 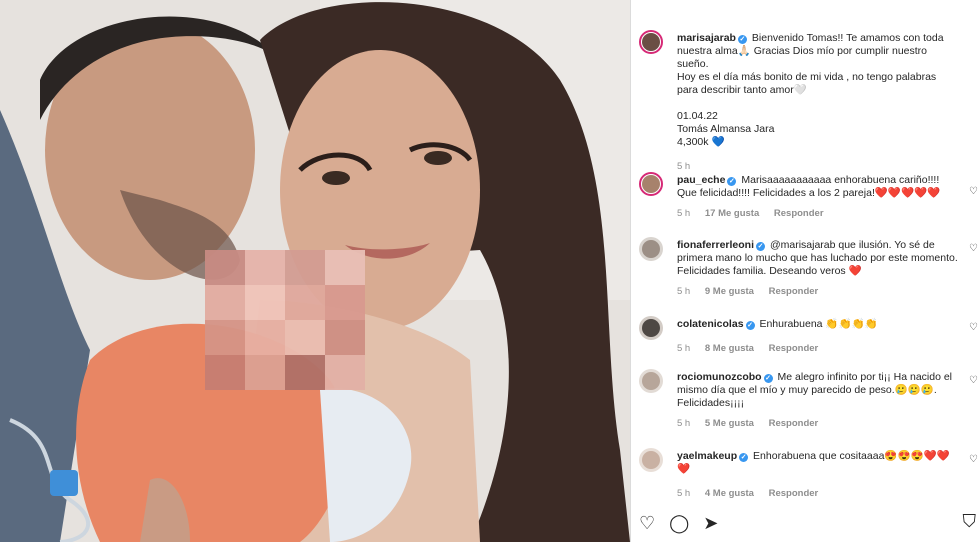 I want to click on comment-username: fionaferrerleoni, so click(x=715, y=245).